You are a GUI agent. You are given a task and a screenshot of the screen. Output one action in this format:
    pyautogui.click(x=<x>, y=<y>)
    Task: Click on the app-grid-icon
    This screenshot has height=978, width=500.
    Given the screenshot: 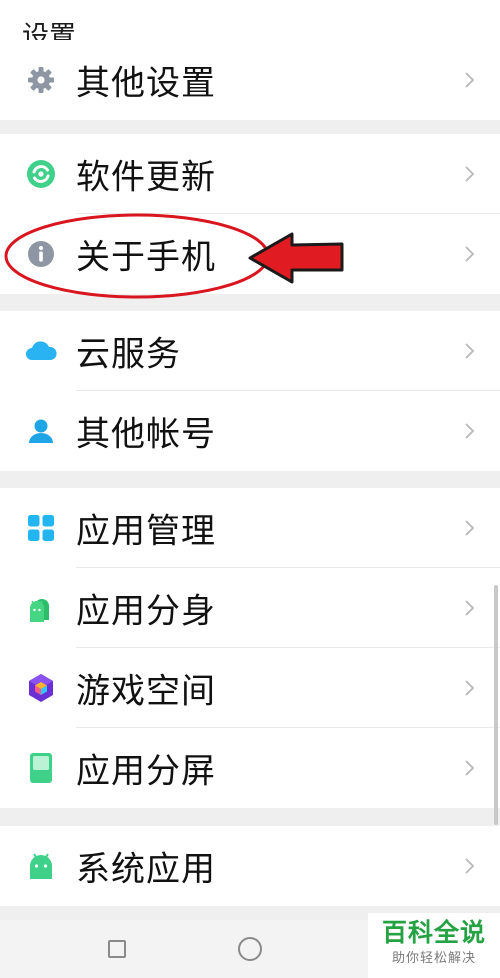 What is the action you would take?
    pyautogui.click(x=41, y=528)
    